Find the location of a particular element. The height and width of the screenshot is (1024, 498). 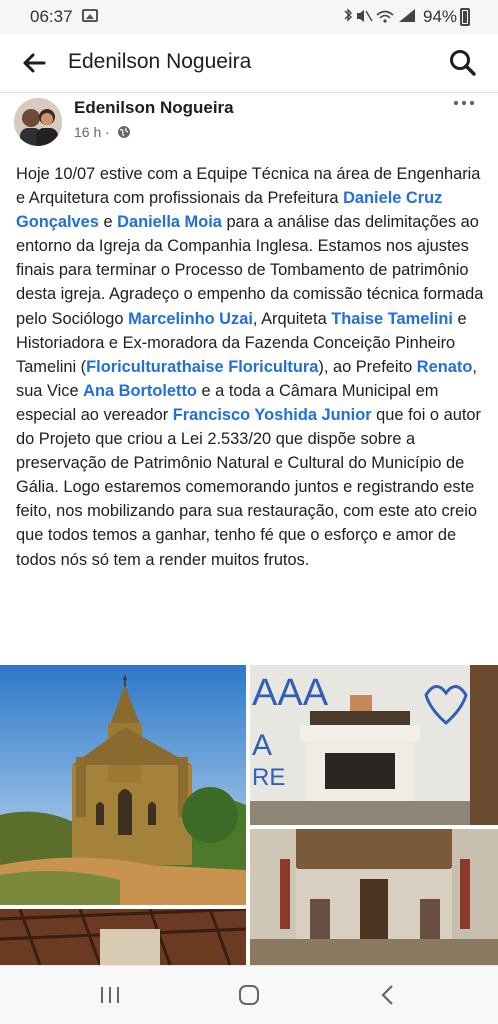

graffiti-text: AAA is located at coordinates (290, 693).